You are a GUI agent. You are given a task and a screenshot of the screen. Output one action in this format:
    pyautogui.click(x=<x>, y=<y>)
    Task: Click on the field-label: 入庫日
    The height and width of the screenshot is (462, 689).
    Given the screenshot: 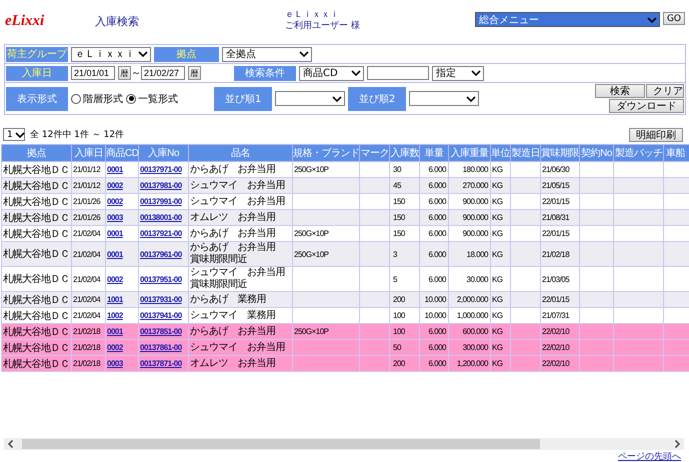 What is the action you would take?
    pyautogui.click(x=37, y=73)
    